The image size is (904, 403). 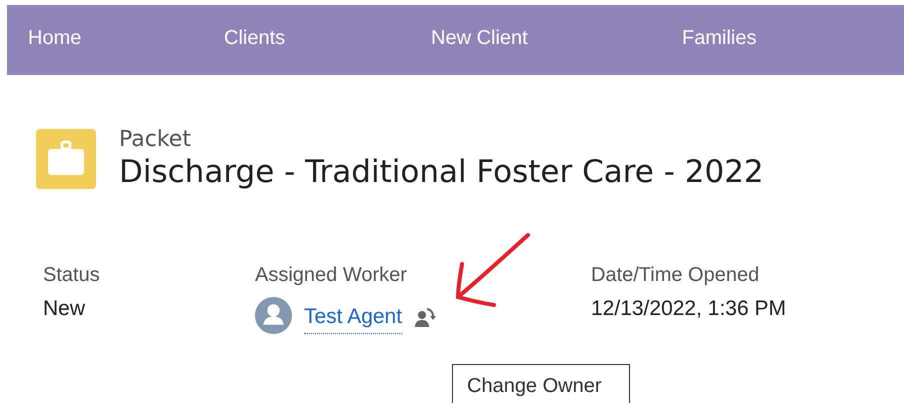 What do you see at coordinates (688, 309) in the screenshot?
I see `field-value: 12/13/2022, 1:36 PM` at bounding box center [688, 309].